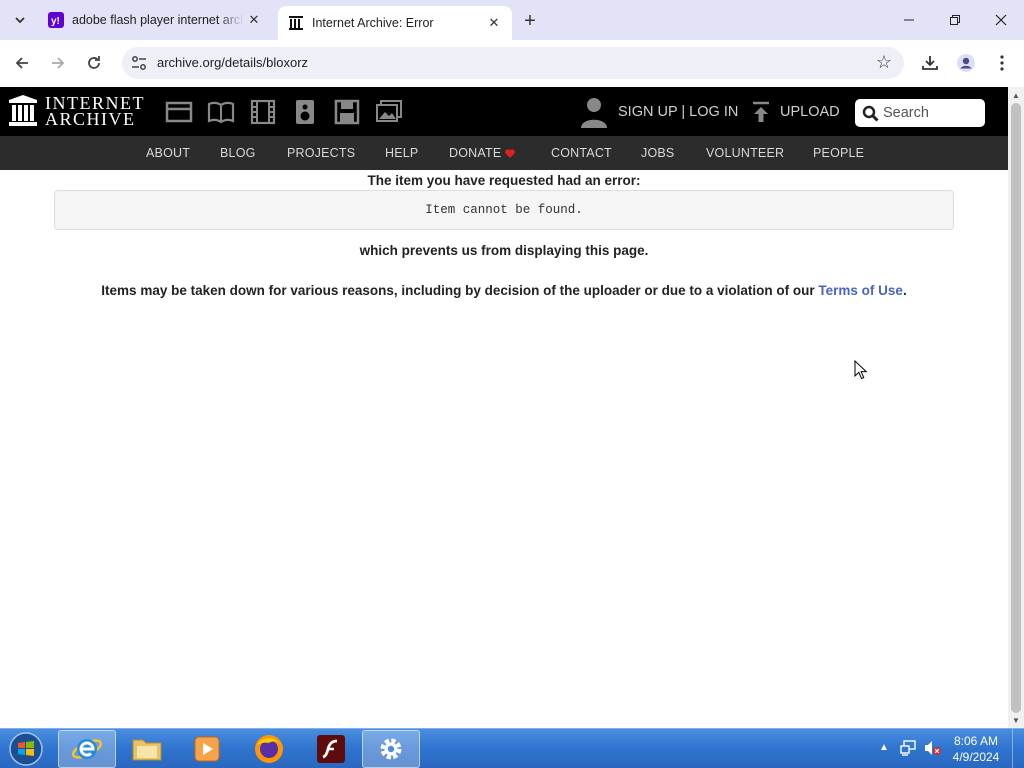 The height and width of the screenshot is (768, 1024). I want to click on nav-contact: CONTACT, so click(581, 153).